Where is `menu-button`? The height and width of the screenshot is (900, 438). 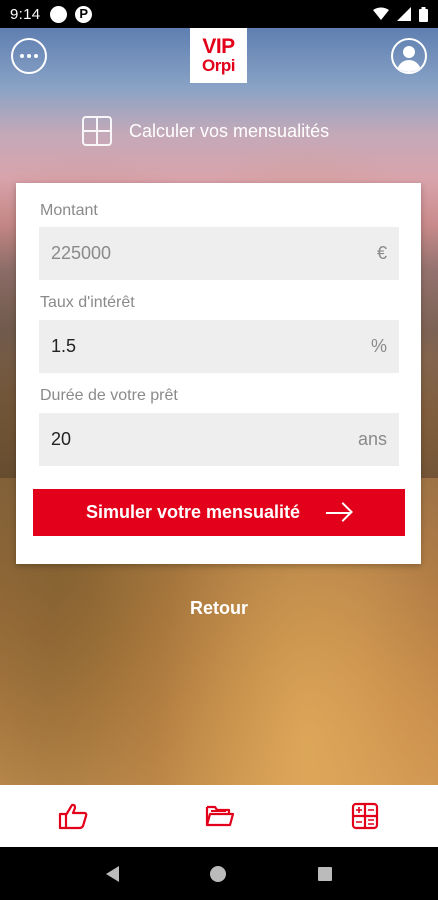
menu-button is located at coordinates (29, 56).